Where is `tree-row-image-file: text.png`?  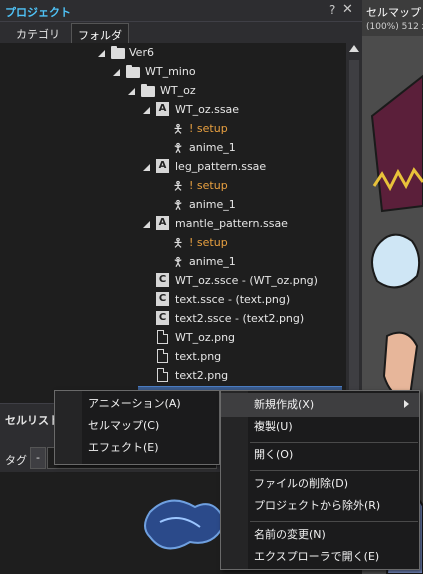 tree-row-image-file: text.png is located at coordinates (173, 356).